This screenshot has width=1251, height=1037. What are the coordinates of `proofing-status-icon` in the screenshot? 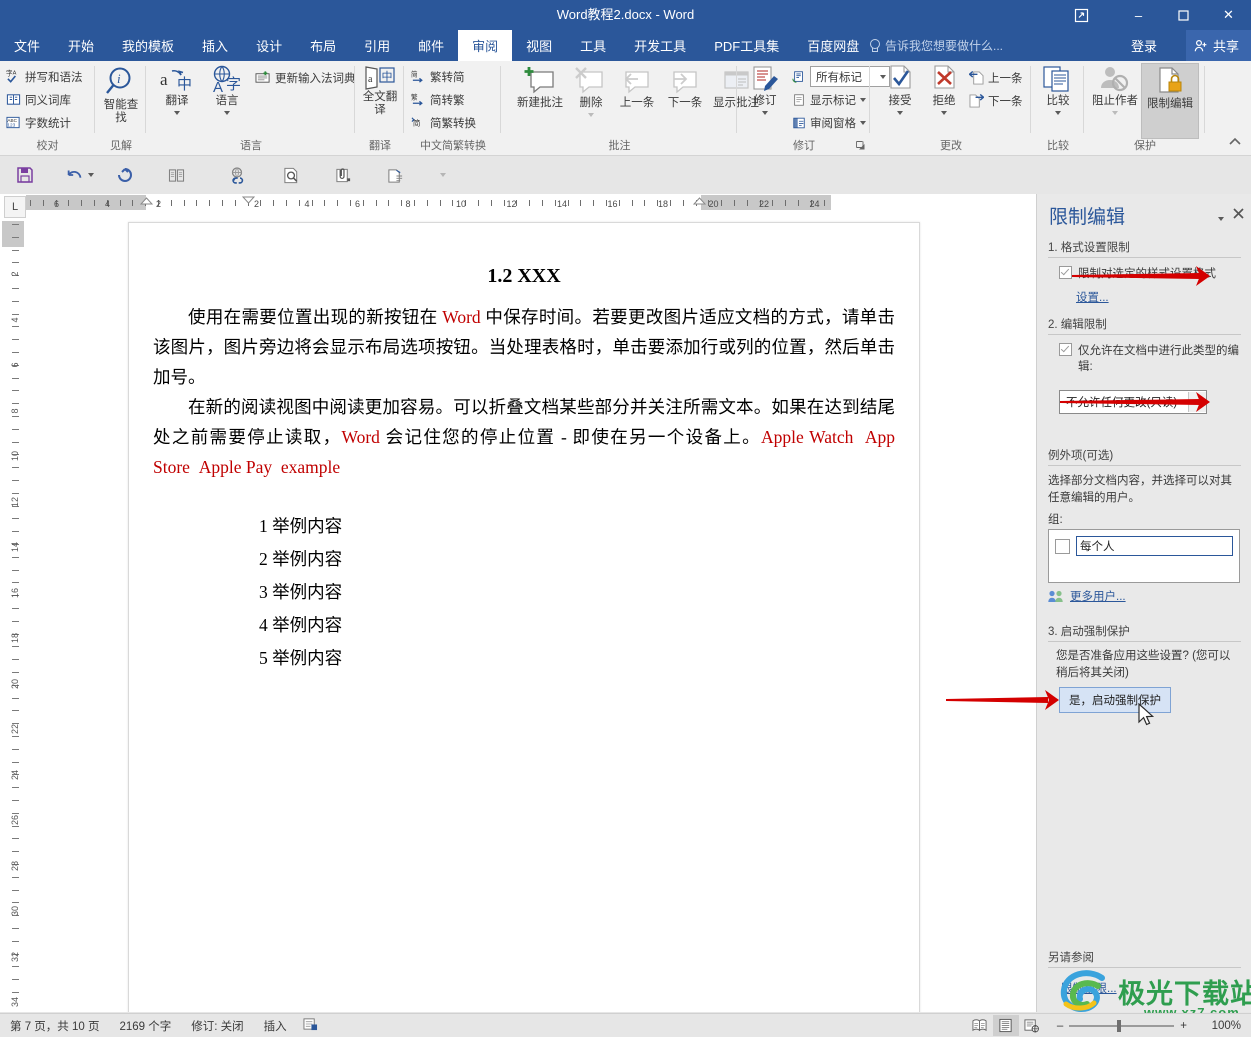 It's located at (310, 1025).